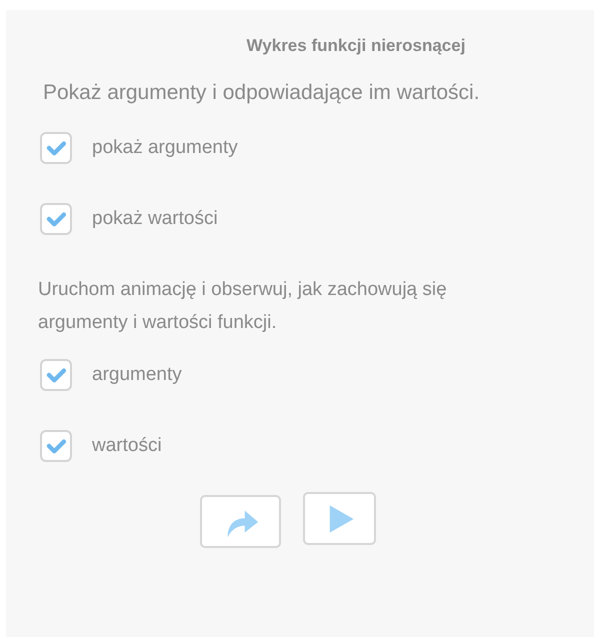 The height and width of the screenshot is (637, 594). I want to click on checkbox-label: wartości, so click(127, 446).